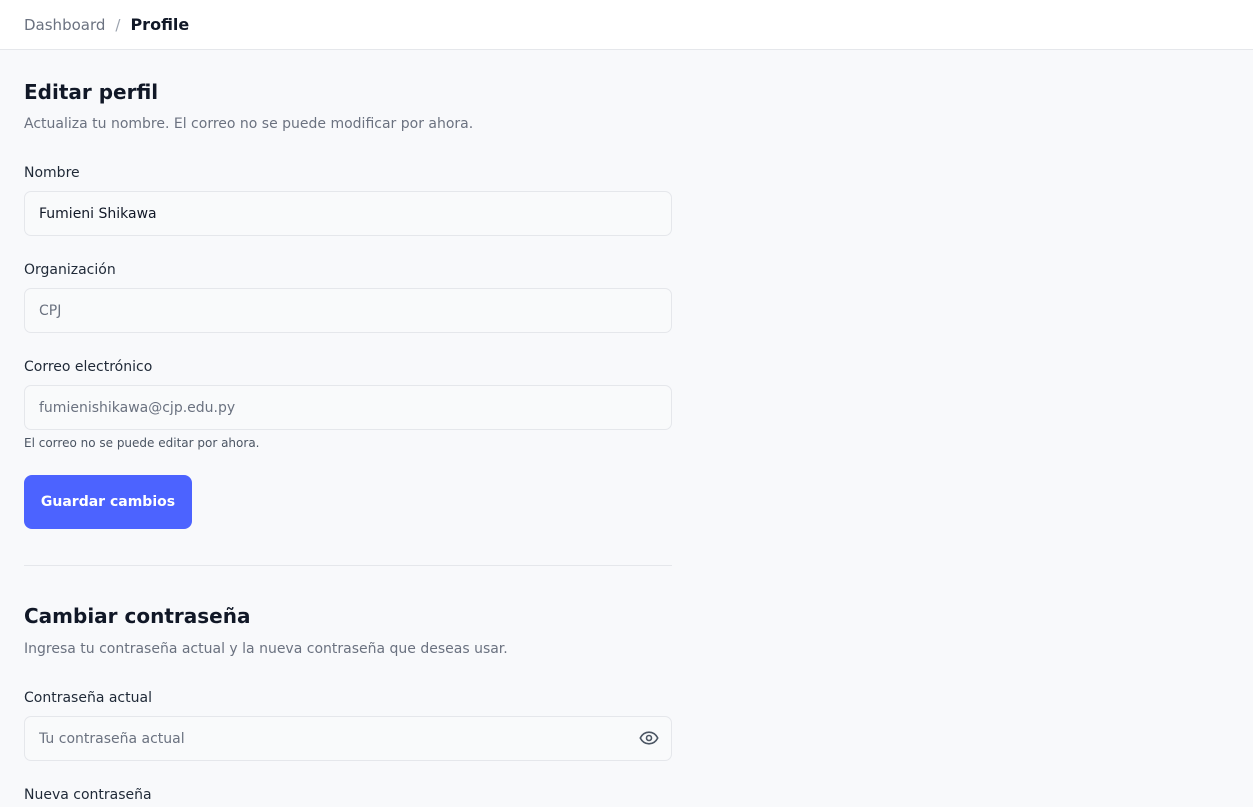  I want to click on new-password-label: Nueva contraseña, so click(88, 795).